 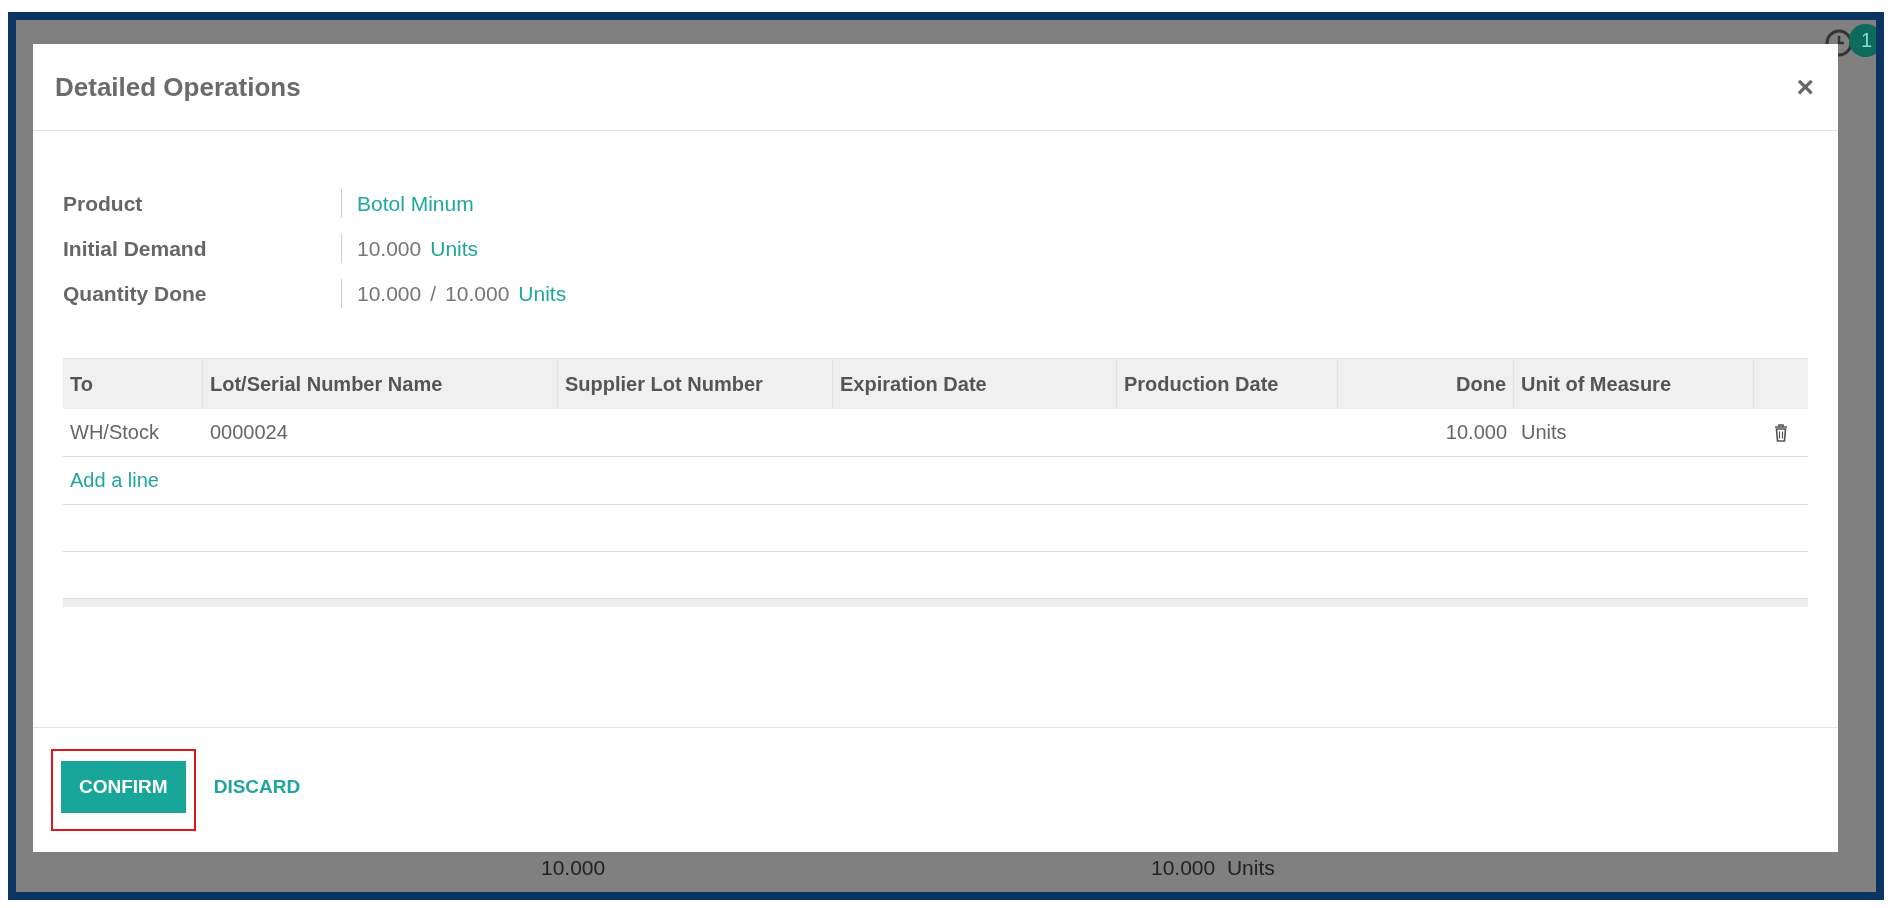 I want to click on total-value: 10.000 Units, so click(x=1213, y=868).